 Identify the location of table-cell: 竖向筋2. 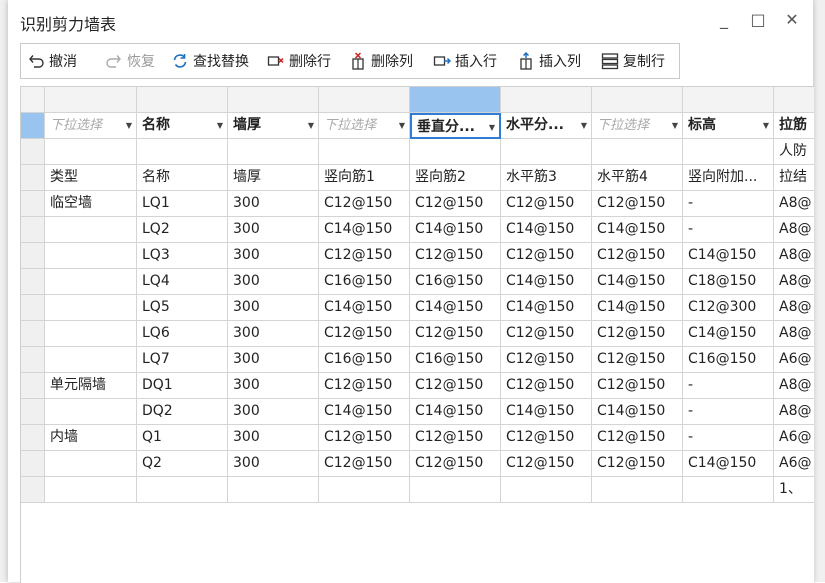
(455, 178).